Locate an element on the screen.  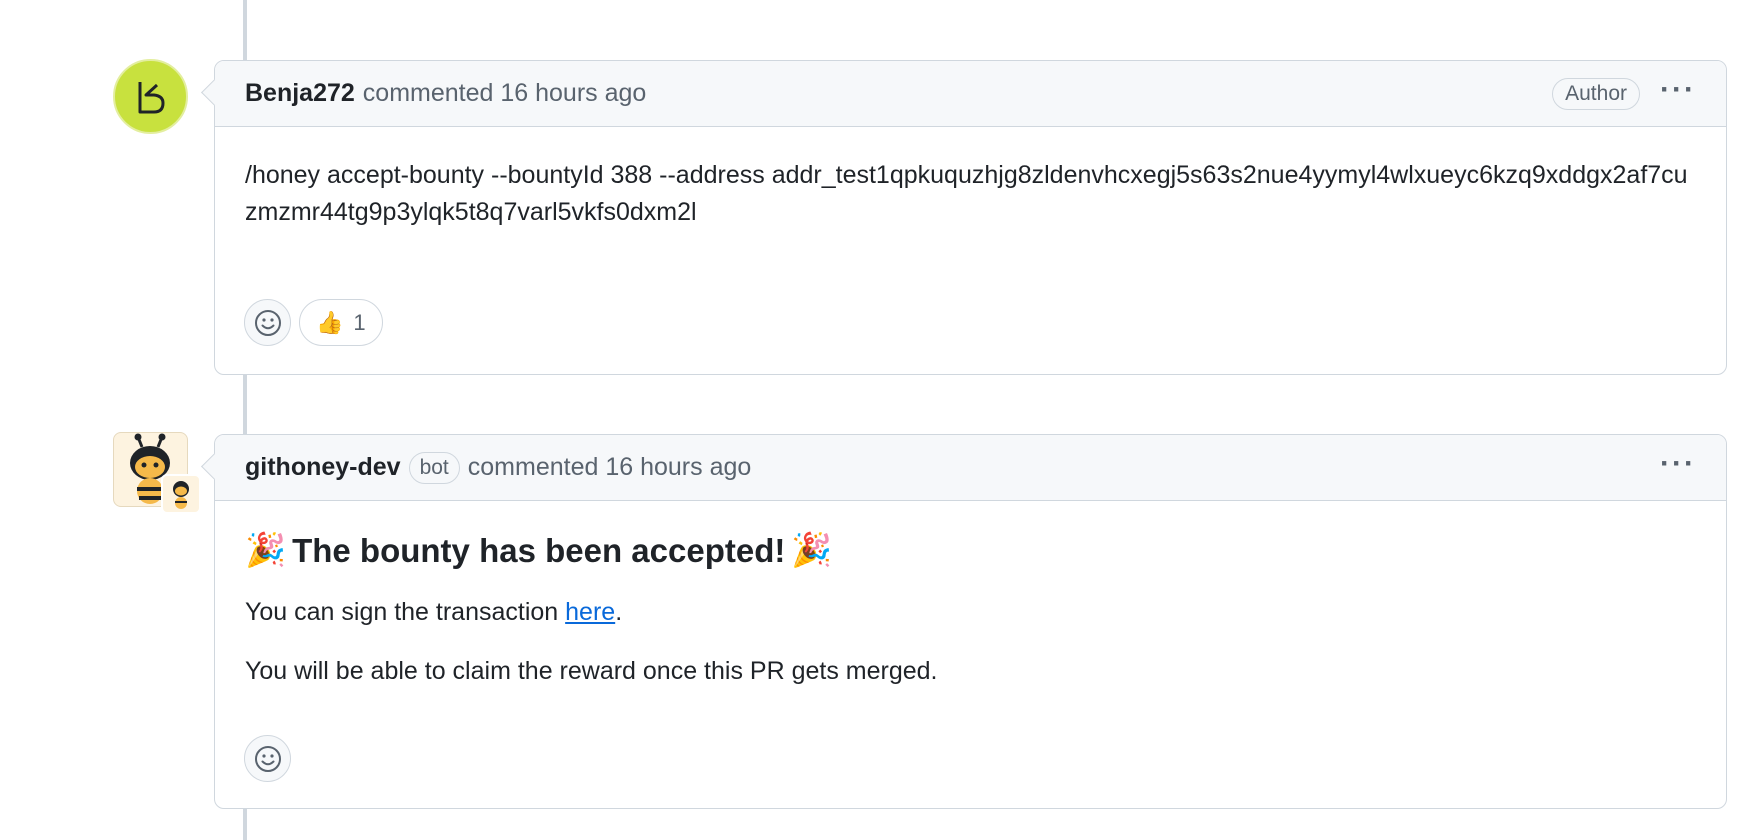
sign-transaction-link: here is located at coordinates (590, 612).